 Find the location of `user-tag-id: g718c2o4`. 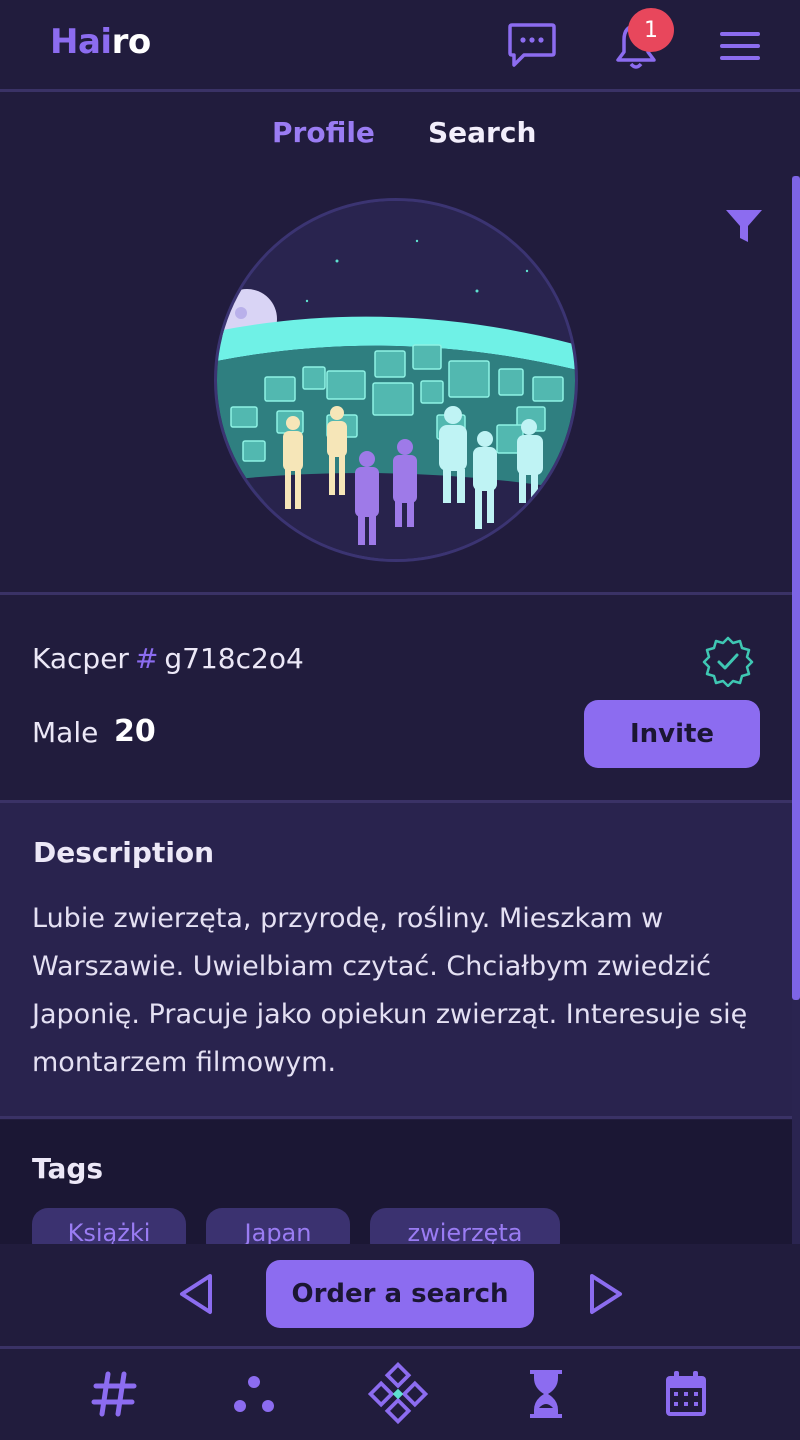

user-tag-id: g718c2o4 is located at coordinates (234, 658).